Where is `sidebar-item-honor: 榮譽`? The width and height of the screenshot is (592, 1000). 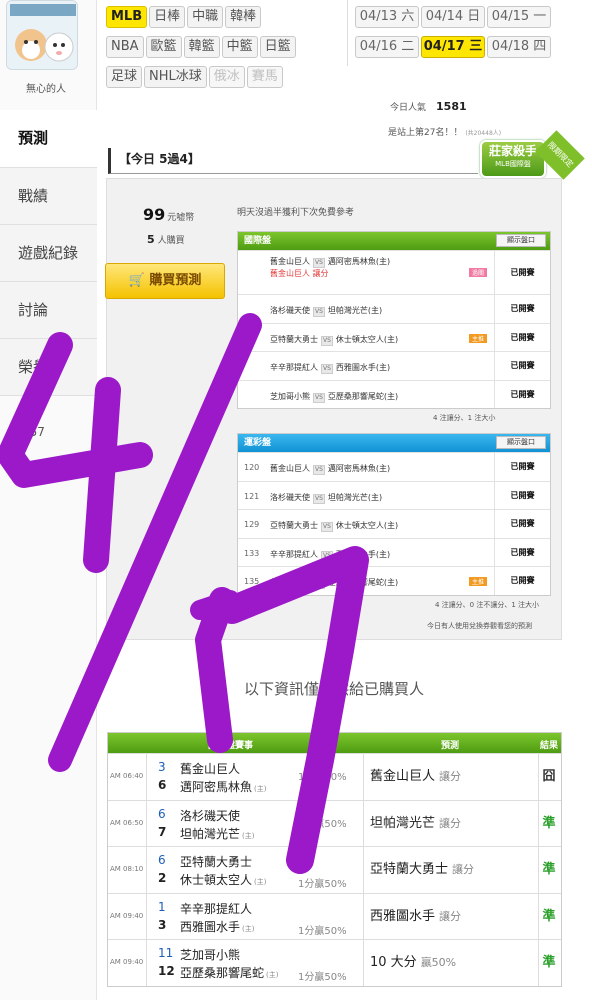
sidebar-item-honor: 榮譽 is located at coordinates (48, 367).